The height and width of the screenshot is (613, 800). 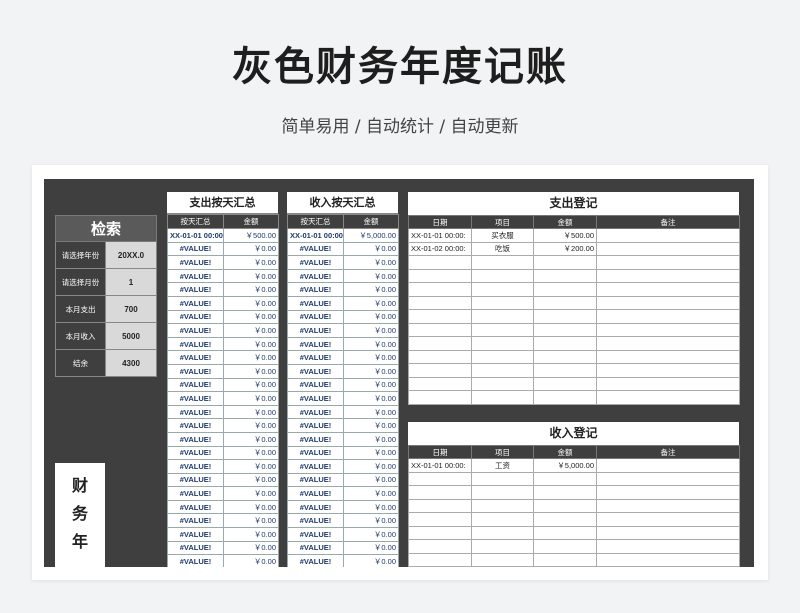 I want to click on date-cell: XX-01-01 00:00, so click(x=315, y=235).